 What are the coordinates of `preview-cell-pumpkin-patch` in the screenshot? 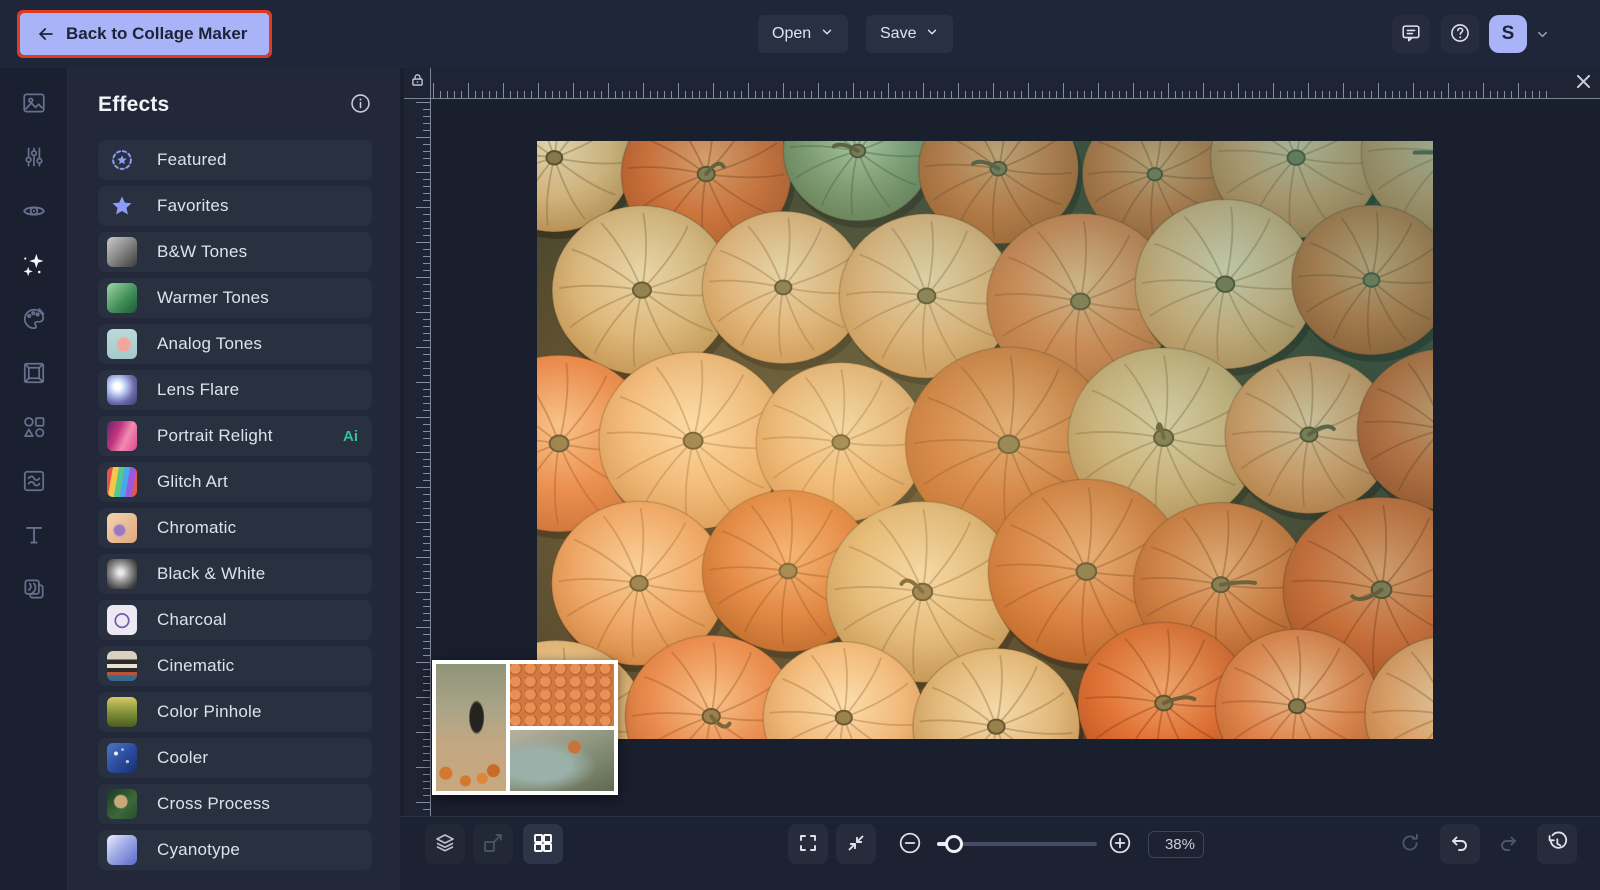 It's located at (471, 727).